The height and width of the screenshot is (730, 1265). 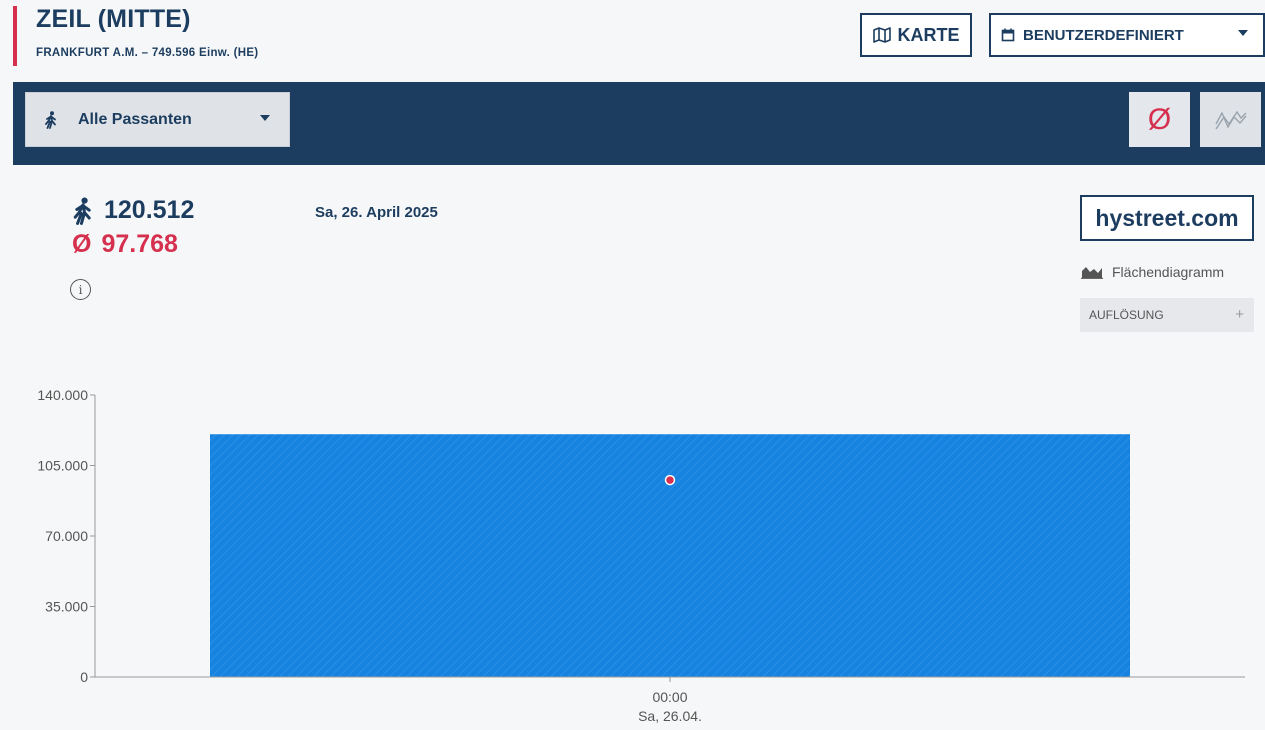 I want to click on average-count: Ø 97.768, so click(x=125, y=244).